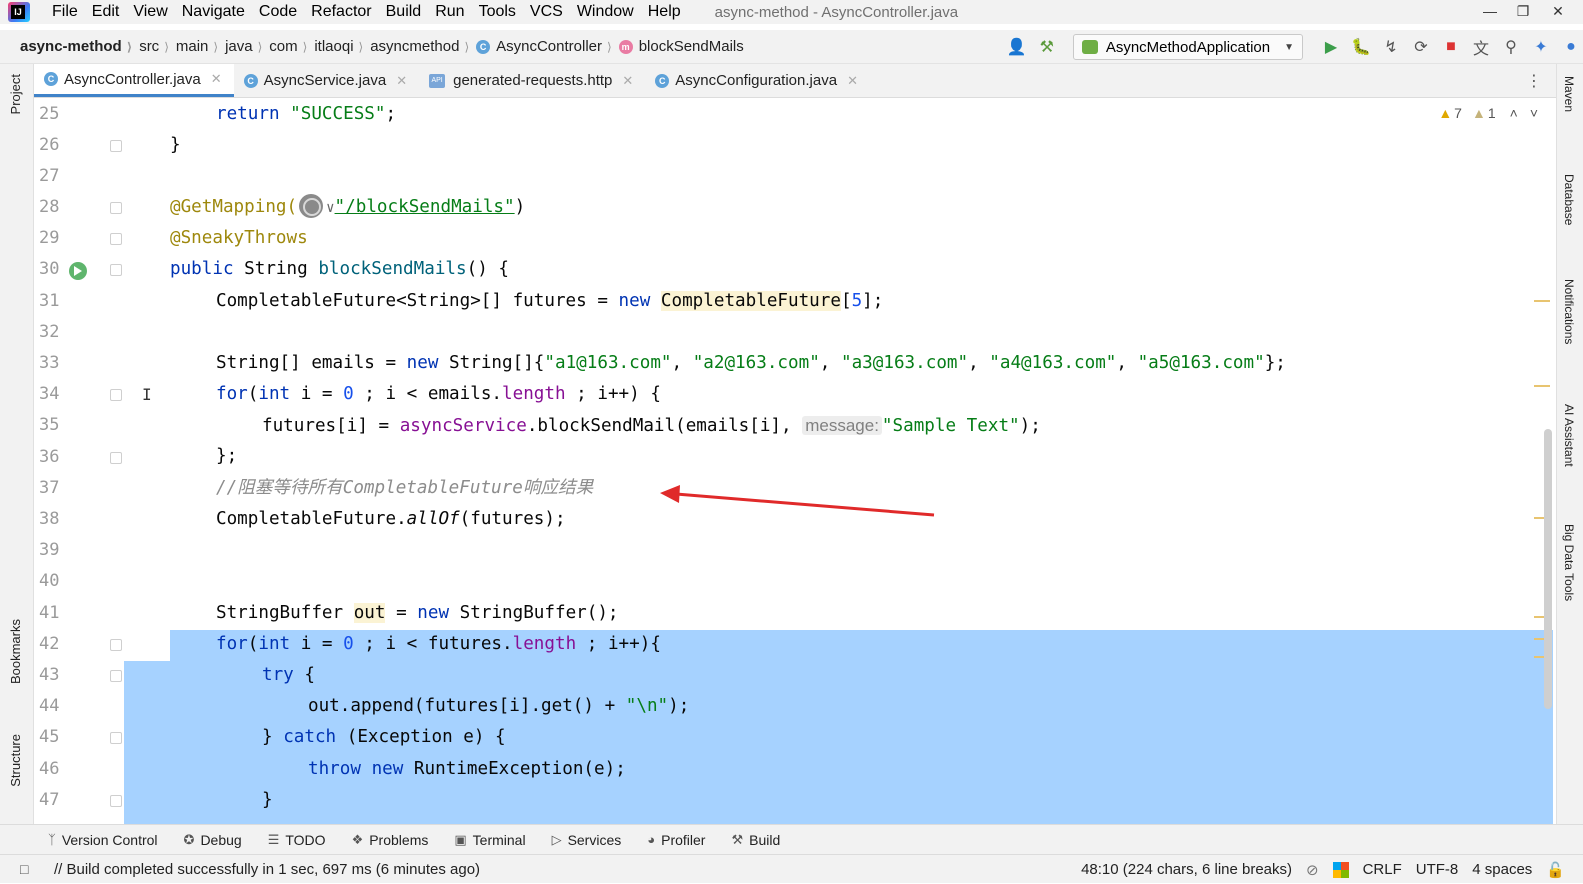 The image size is (1583, 884). What do you see at coordinates (1047, 47) in the screenshot?
I see `hammer-build-icon: ⚒` at bounding box center [1047, 47].